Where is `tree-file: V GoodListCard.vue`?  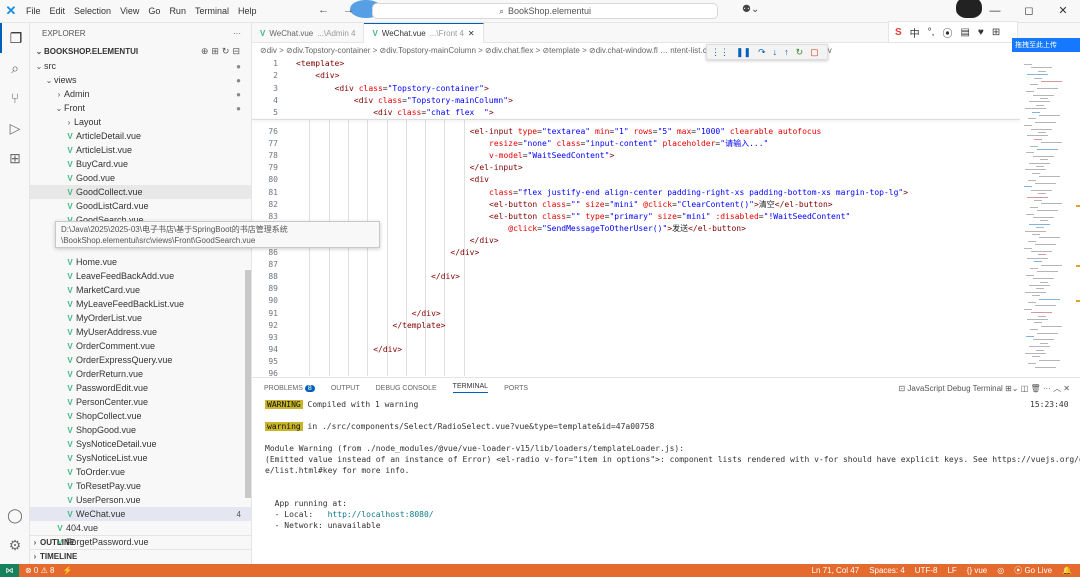
tree-file: V GoodListCard.vue is located at coordinates (140, 206).